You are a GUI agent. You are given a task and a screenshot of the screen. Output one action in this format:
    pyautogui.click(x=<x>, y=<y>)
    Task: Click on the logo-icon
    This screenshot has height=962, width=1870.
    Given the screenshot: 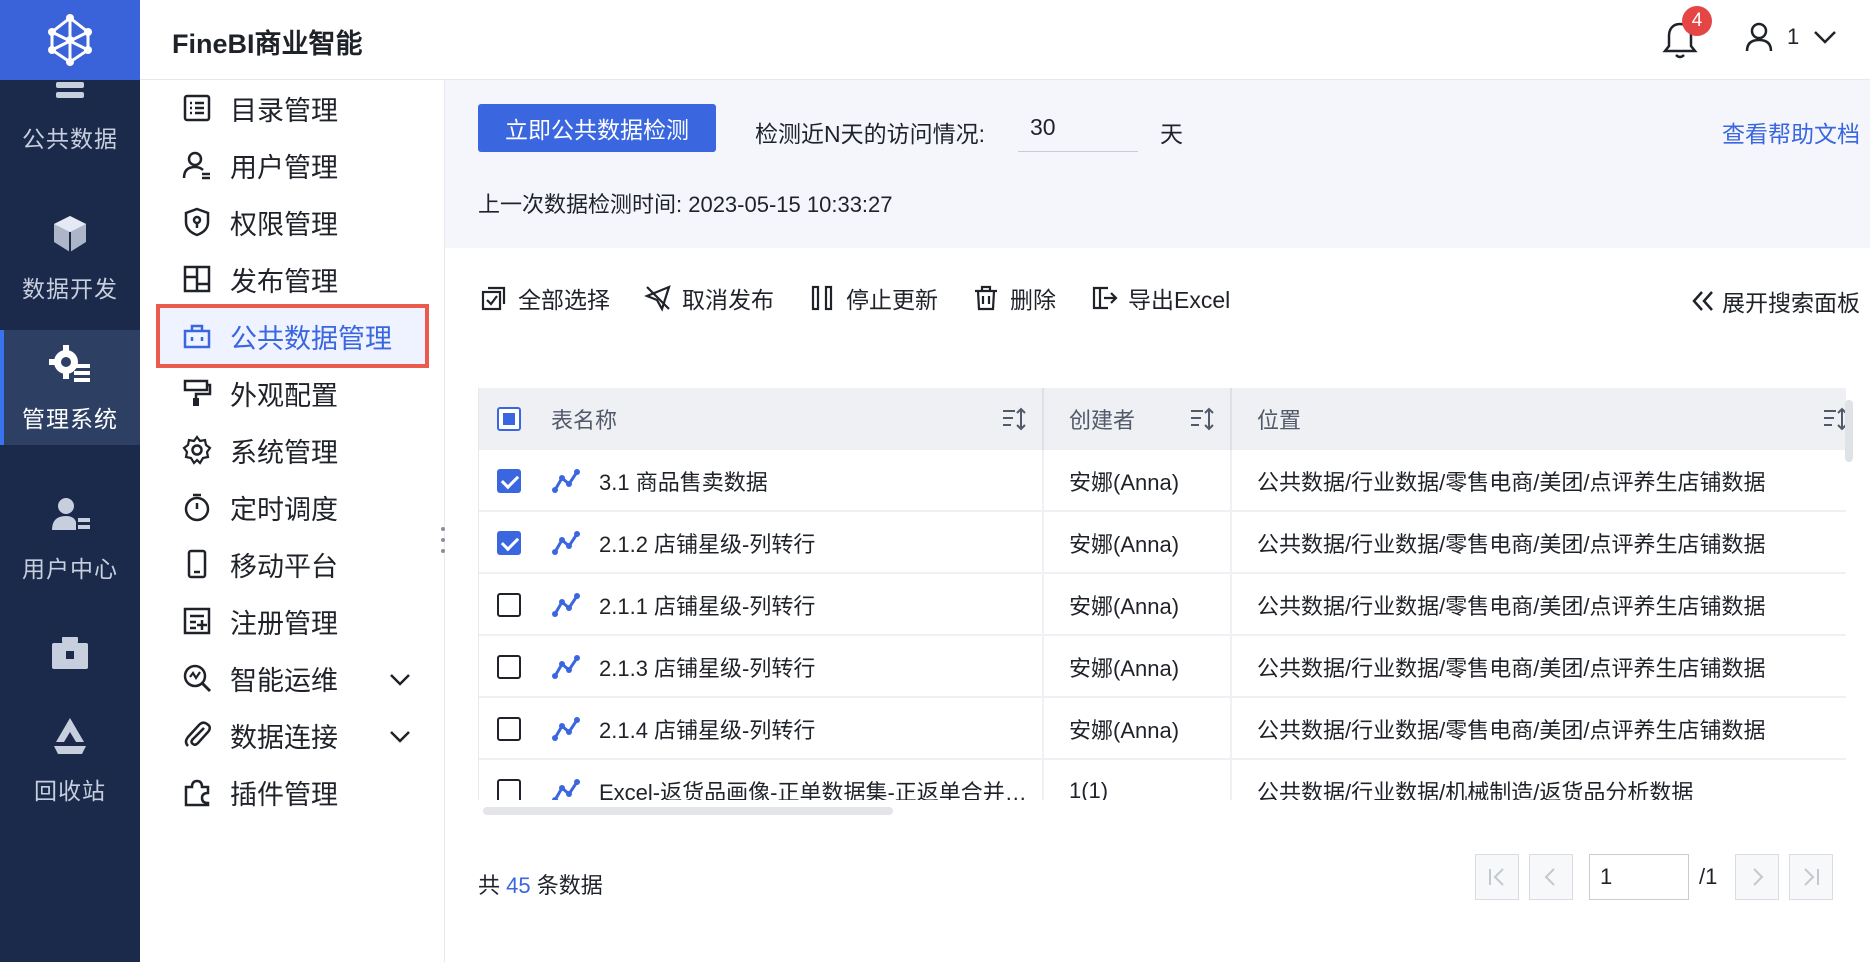 What is the action you would take?
    pyautogui.click(x=70, y=40)
    